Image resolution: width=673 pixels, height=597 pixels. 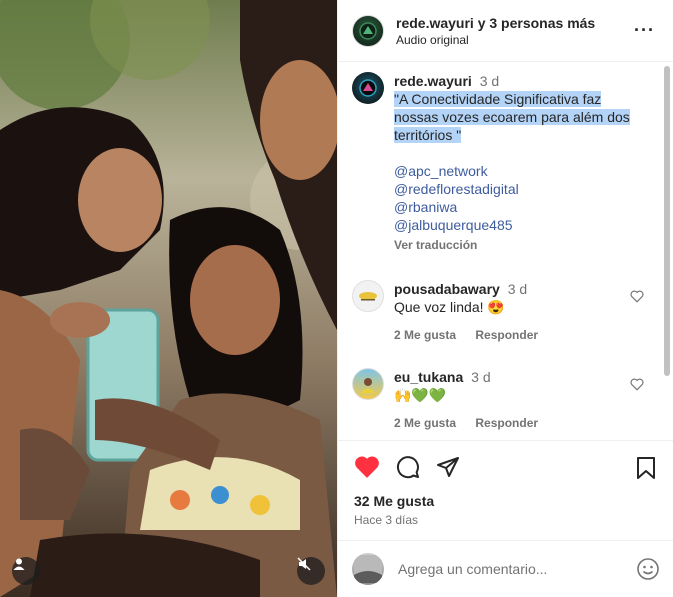 What do you see at coordinates (516, 207) in the screenshot?
I see `mention-link: @rbaniwa` at bounding box center [516, 207].